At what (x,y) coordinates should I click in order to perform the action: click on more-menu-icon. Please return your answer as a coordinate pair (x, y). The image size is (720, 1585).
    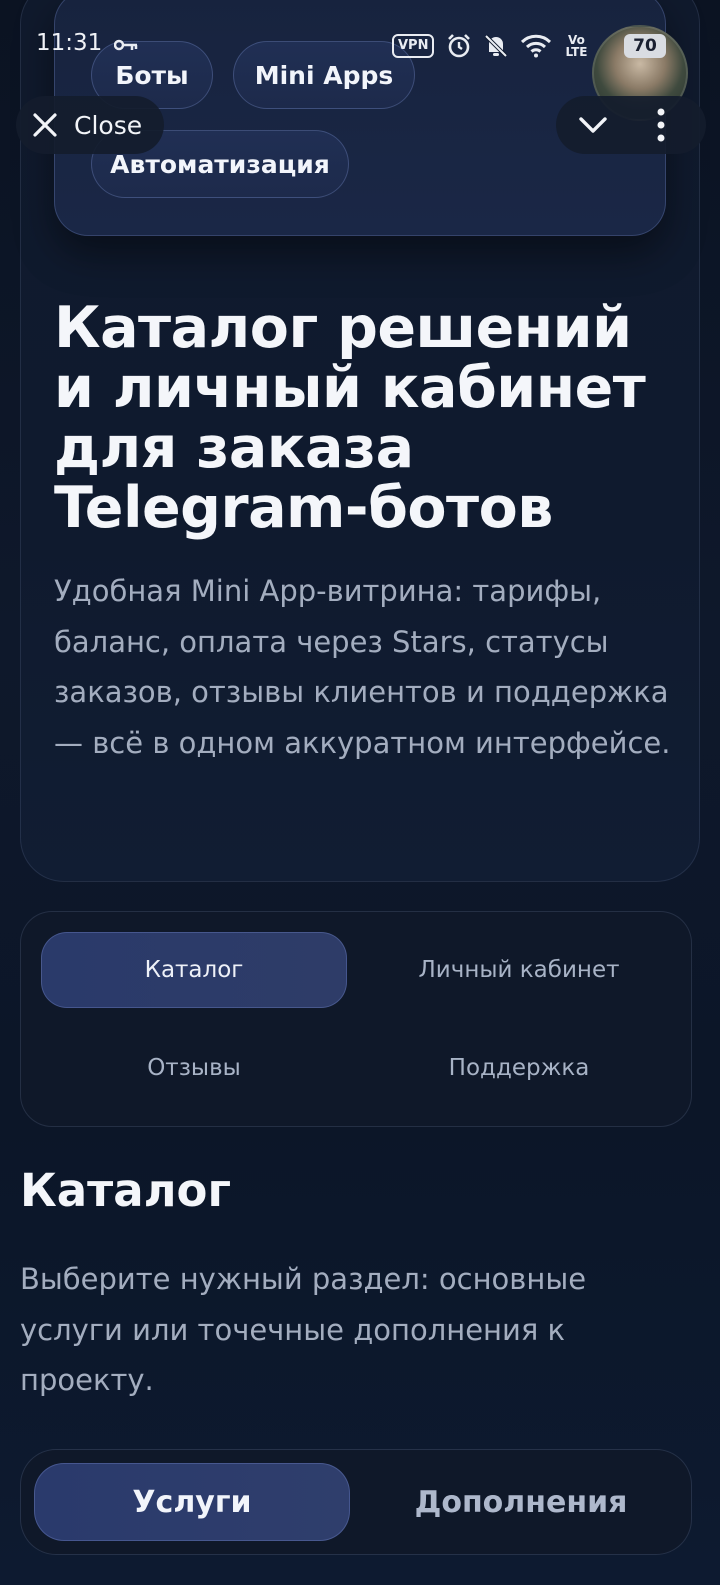
    Looking at the image, I should click on (661, 125).